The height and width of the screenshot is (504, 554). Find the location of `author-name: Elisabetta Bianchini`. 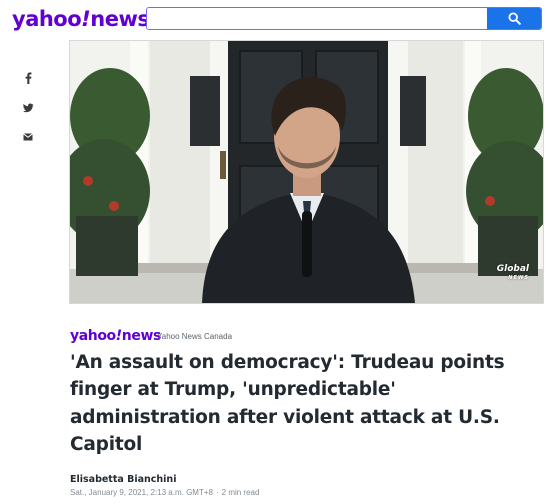

author-name: Elisabetta Bianchini is located at coordinates (123, 480).